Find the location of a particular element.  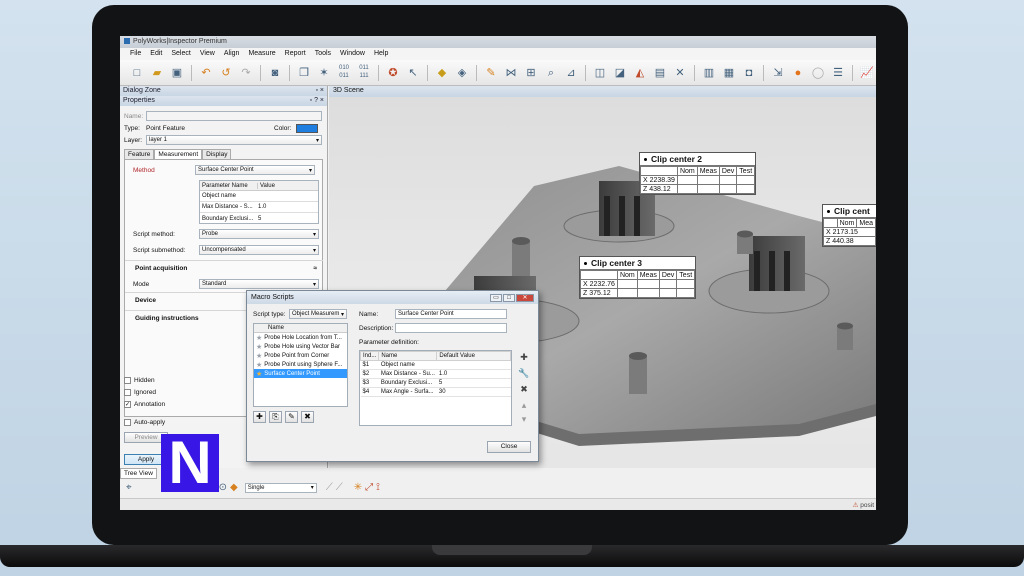

table-icon: ▦ is located at coordinates (729, 73).